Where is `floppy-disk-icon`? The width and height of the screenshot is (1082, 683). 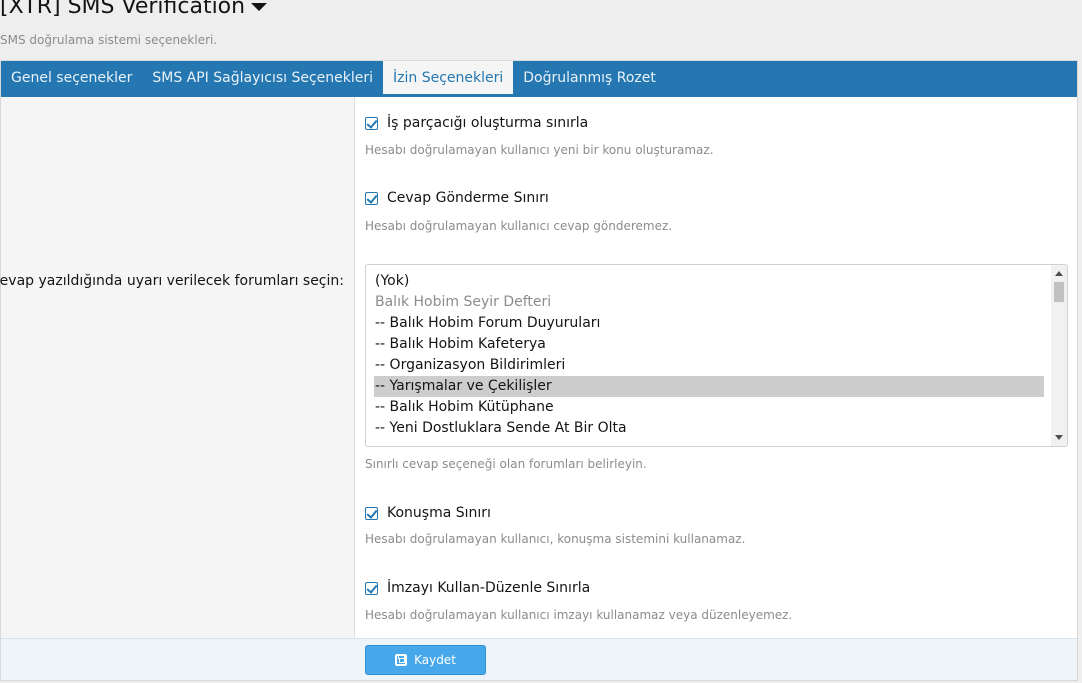
floppy-disk-icon is located at coordinates (401, 660).